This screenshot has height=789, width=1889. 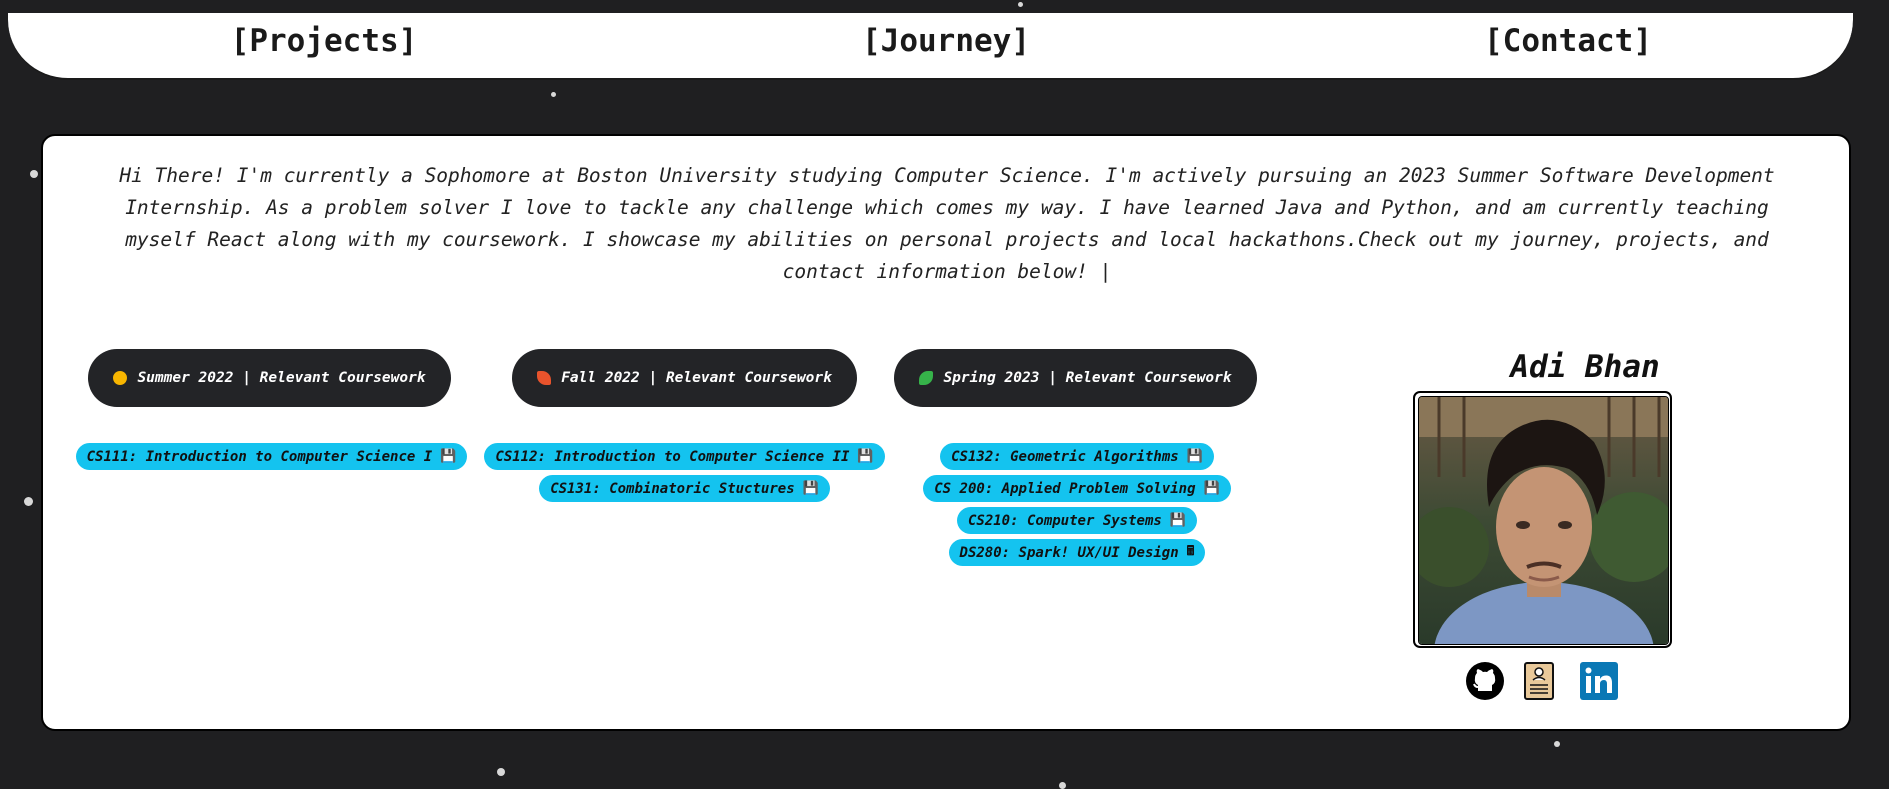 I want to click on course-chip: CS 200: Applied Problem Solving 💾, so click(x=1077, y=488).